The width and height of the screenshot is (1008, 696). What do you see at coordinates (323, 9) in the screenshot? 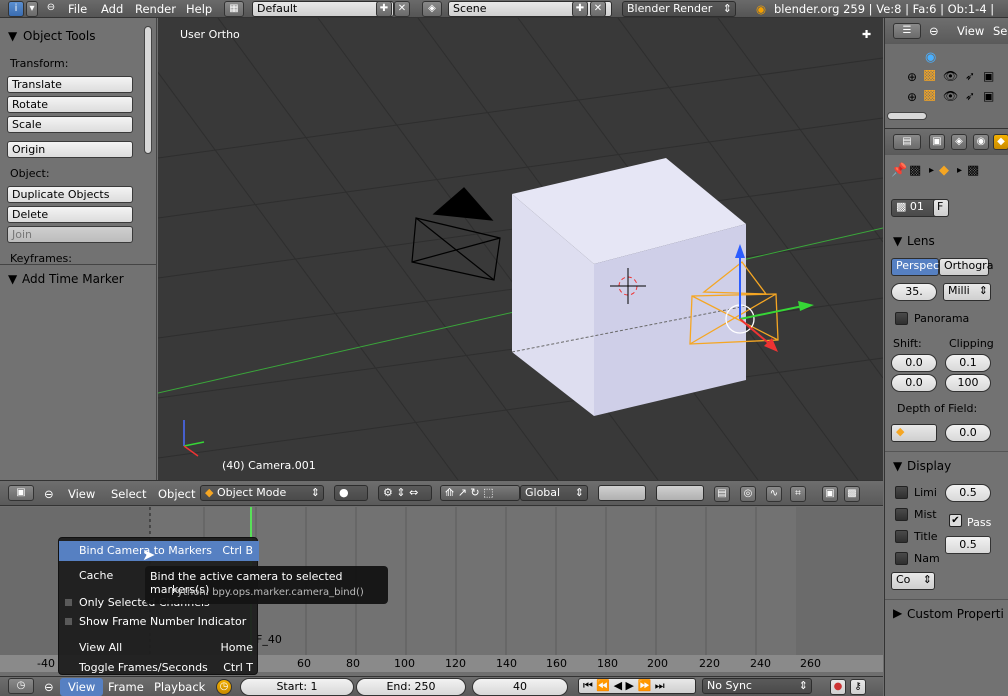
I see `screen-layout-field: Default` at bounding box center [323, 9].